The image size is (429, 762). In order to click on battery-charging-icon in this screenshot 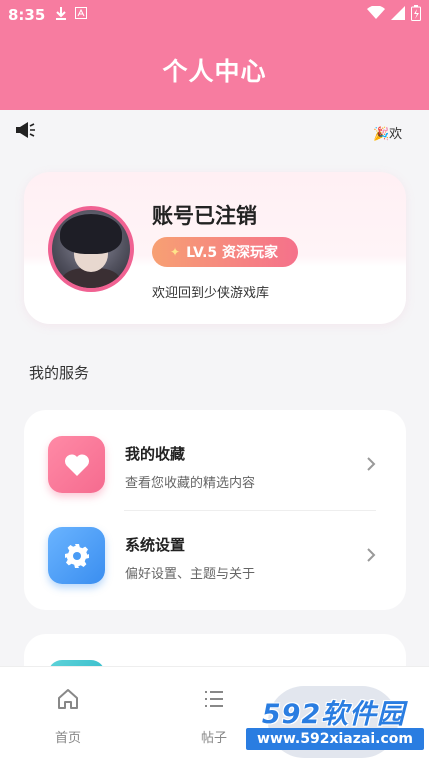, I will do `click(416, 15)`.